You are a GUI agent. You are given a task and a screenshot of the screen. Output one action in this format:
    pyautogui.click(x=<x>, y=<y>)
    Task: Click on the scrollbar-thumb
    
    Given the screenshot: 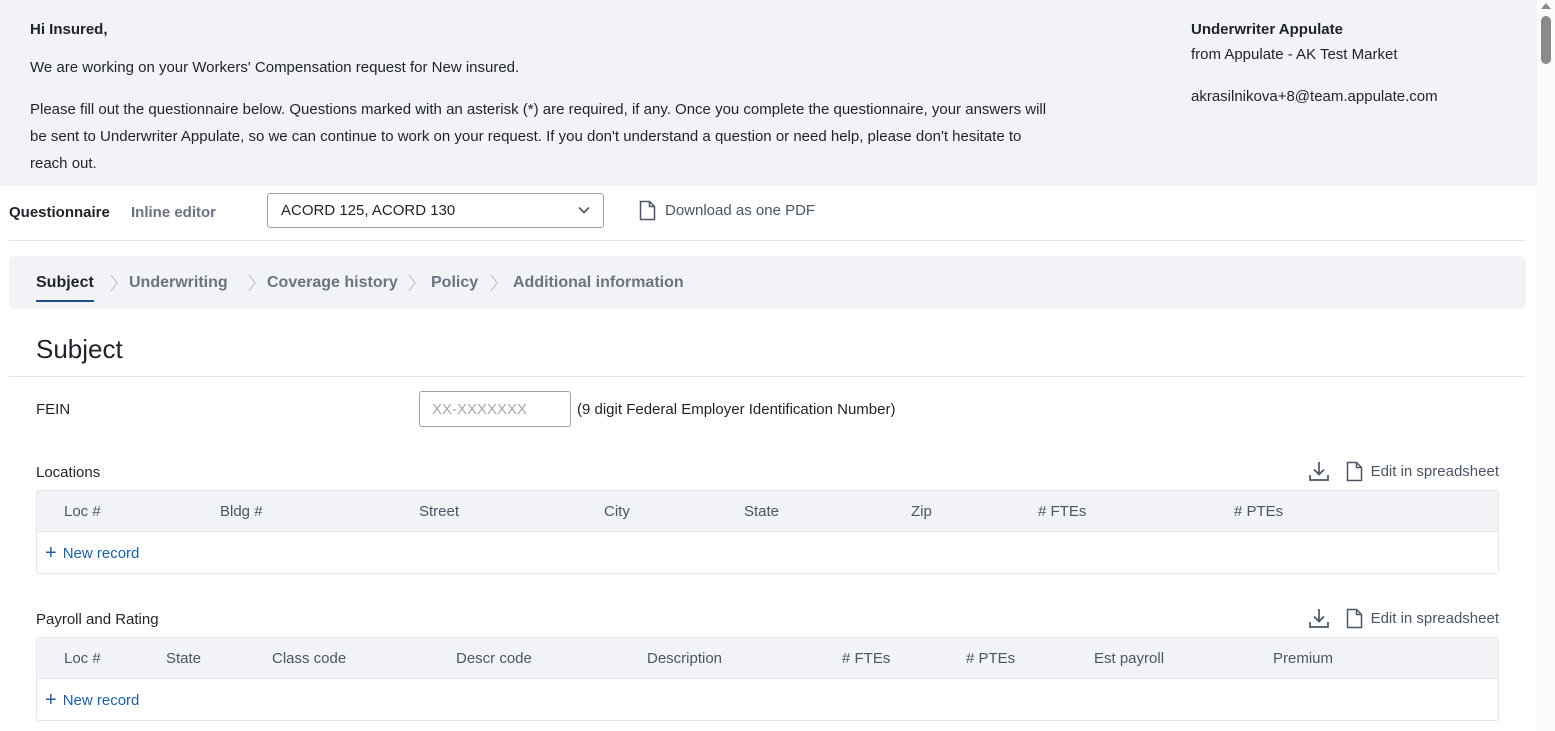 What is the action you would take?
    pyautogui.click(x=1546, y=40)
    